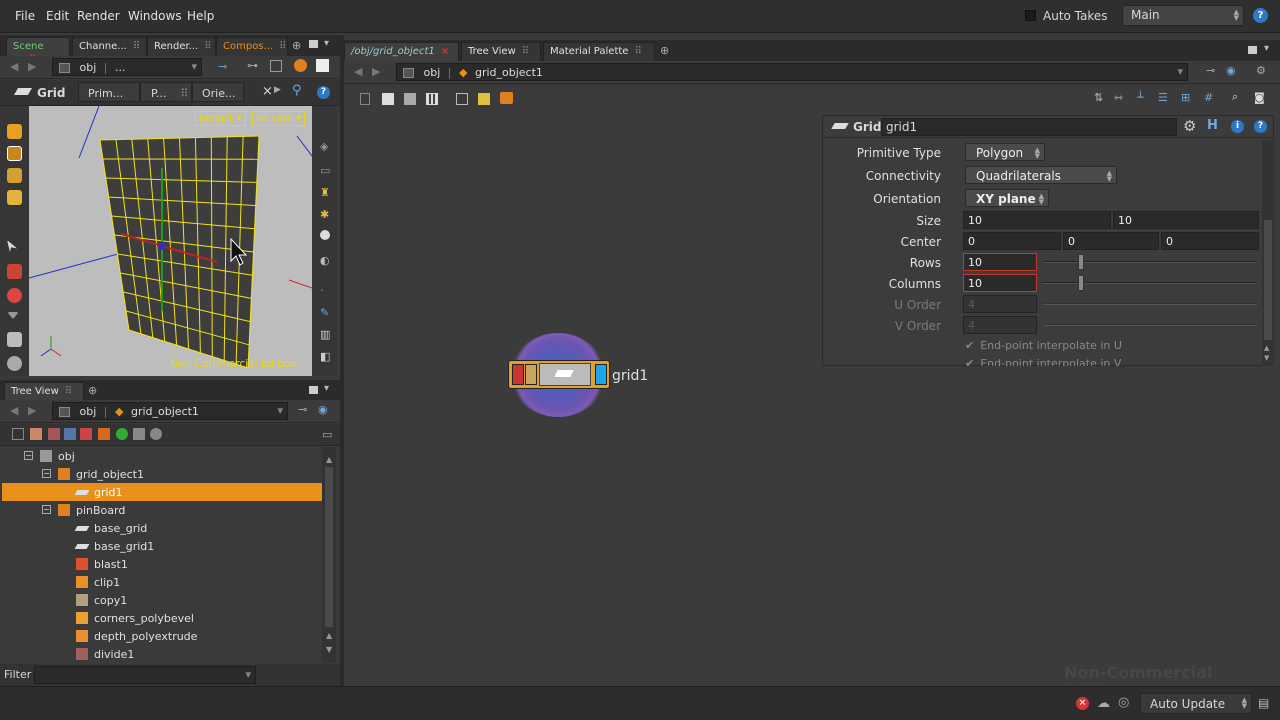 The height and width of the screenshot is (720, 1280). I want to click on tree-path-field: obj | ◆ grid_object1 ▾, so click(170, 411).